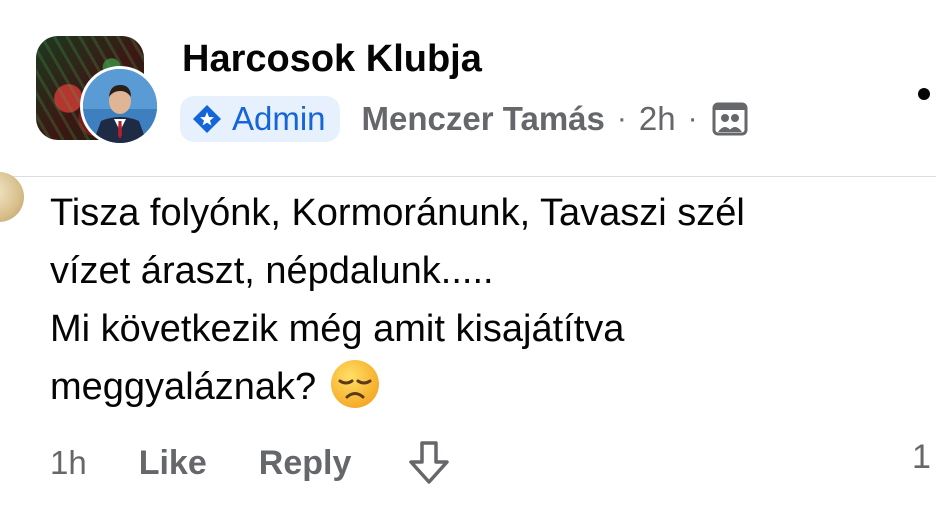 Image resolution: width=936 pixels, height=526 pixels. Describe the element at coordinates (250, 463) in the screenshot. I see `comment-actions: 1h Like Reply` at that location.